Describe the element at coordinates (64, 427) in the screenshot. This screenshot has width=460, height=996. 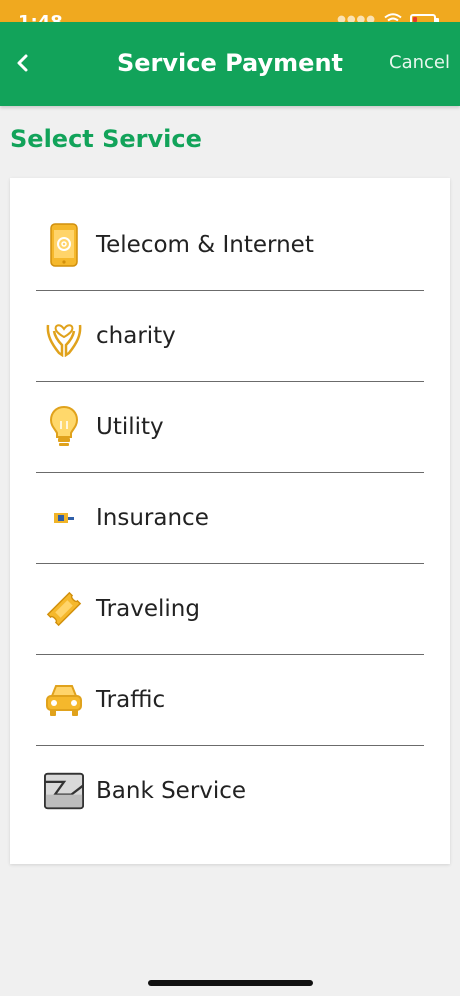
I see `light-bulb-icon` at that location.